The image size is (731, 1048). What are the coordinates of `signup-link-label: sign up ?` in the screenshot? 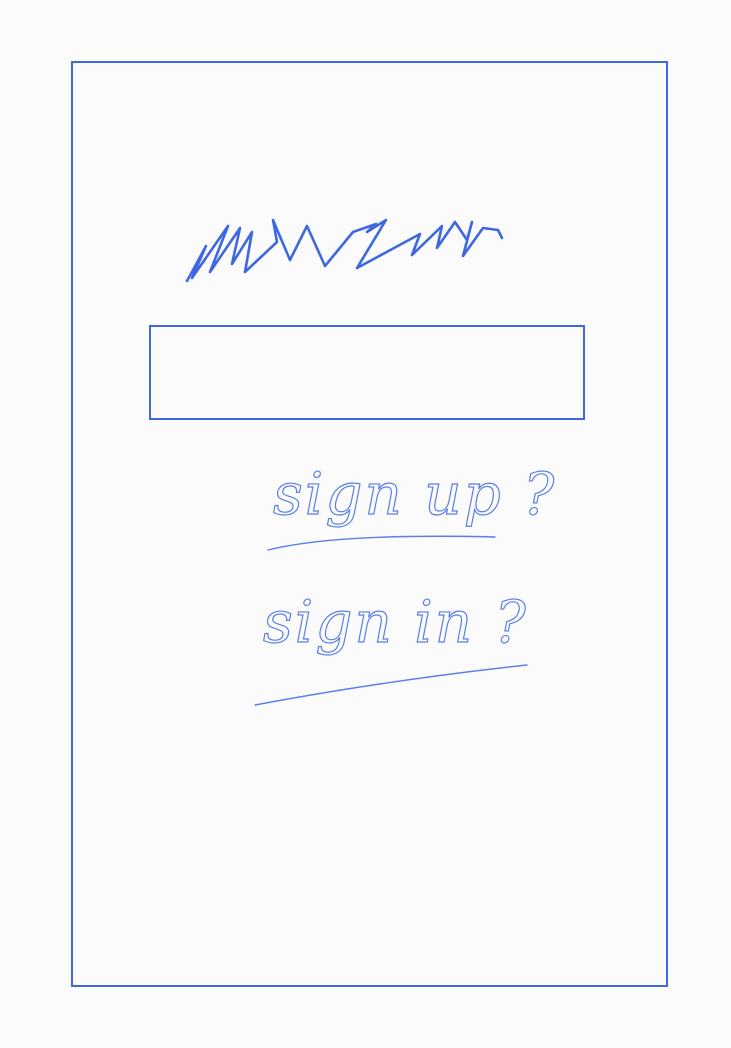 It's located at (414, 494).